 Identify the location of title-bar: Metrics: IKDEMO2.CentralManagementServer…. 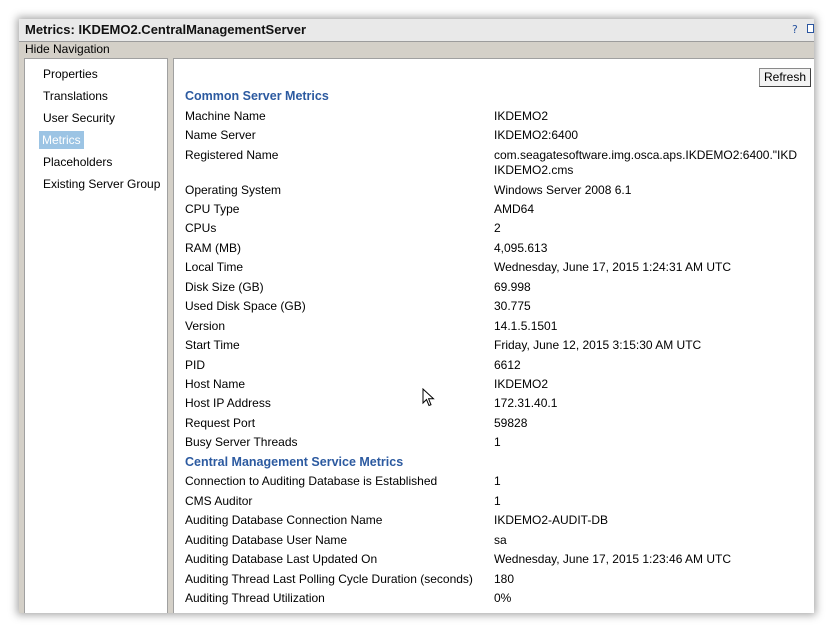
(416, 30).